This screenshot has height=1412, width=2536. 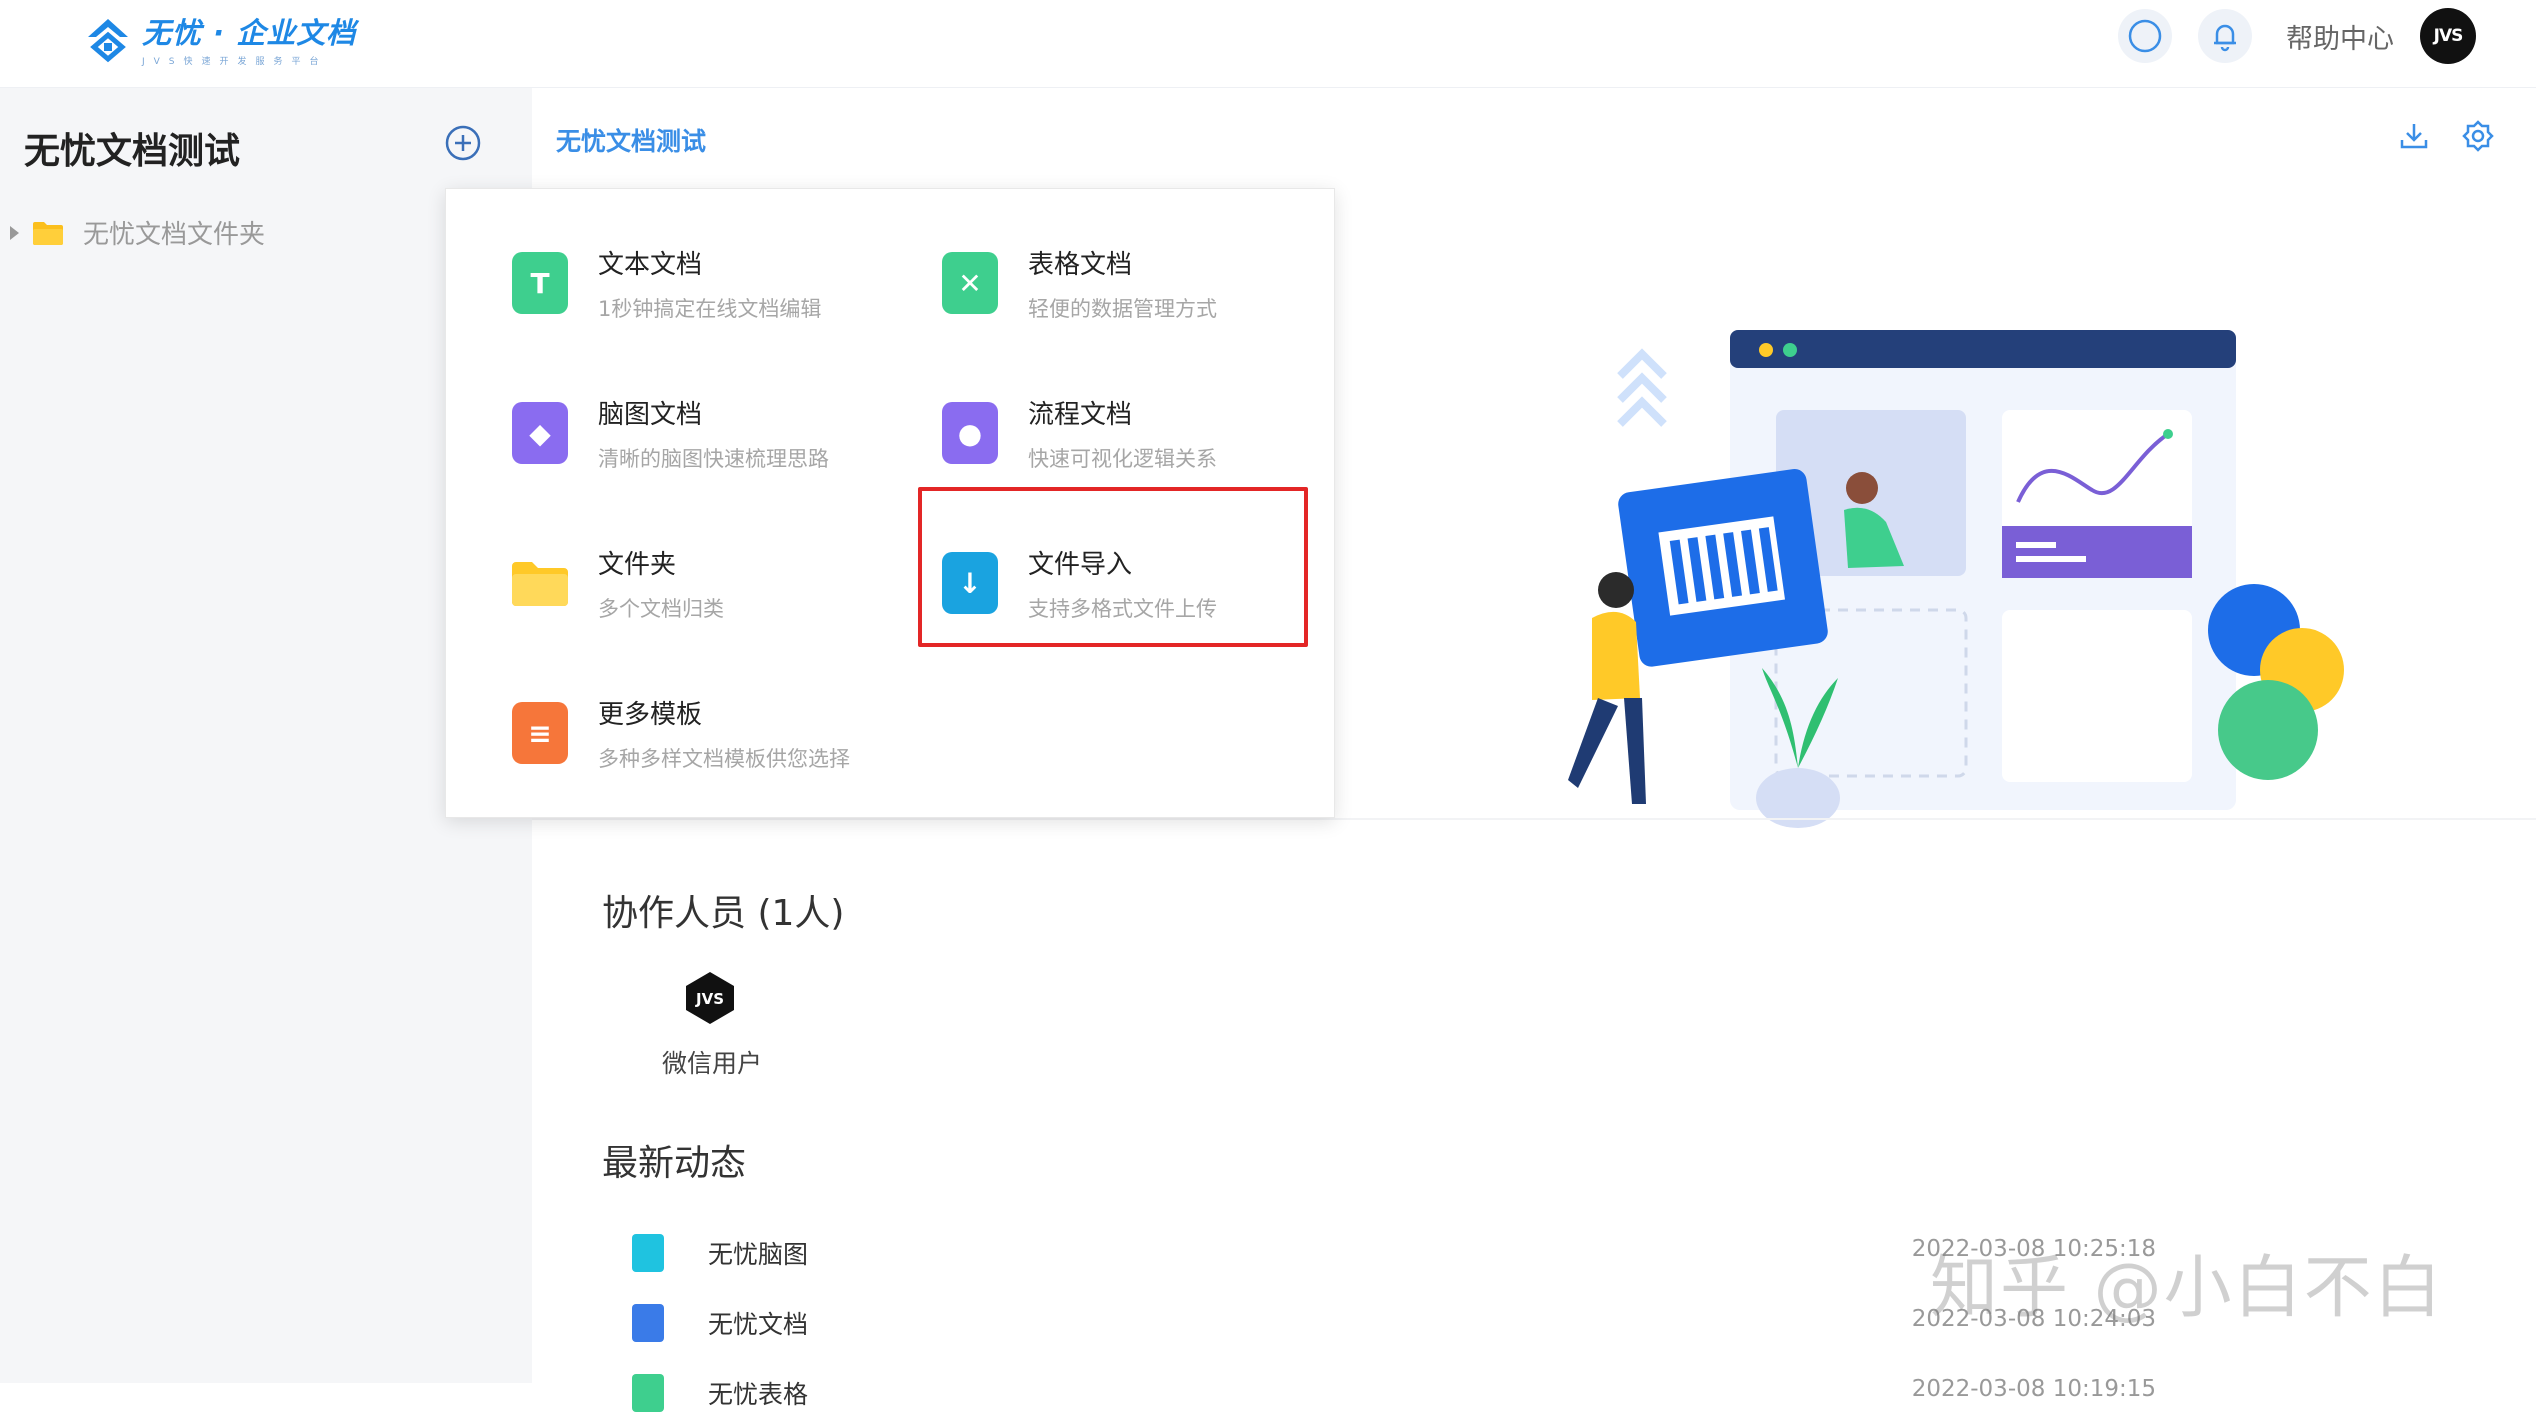 I want to click on menu-item-subtitle: 多种多样文档模板供您选择, so click(x=724, y=758).